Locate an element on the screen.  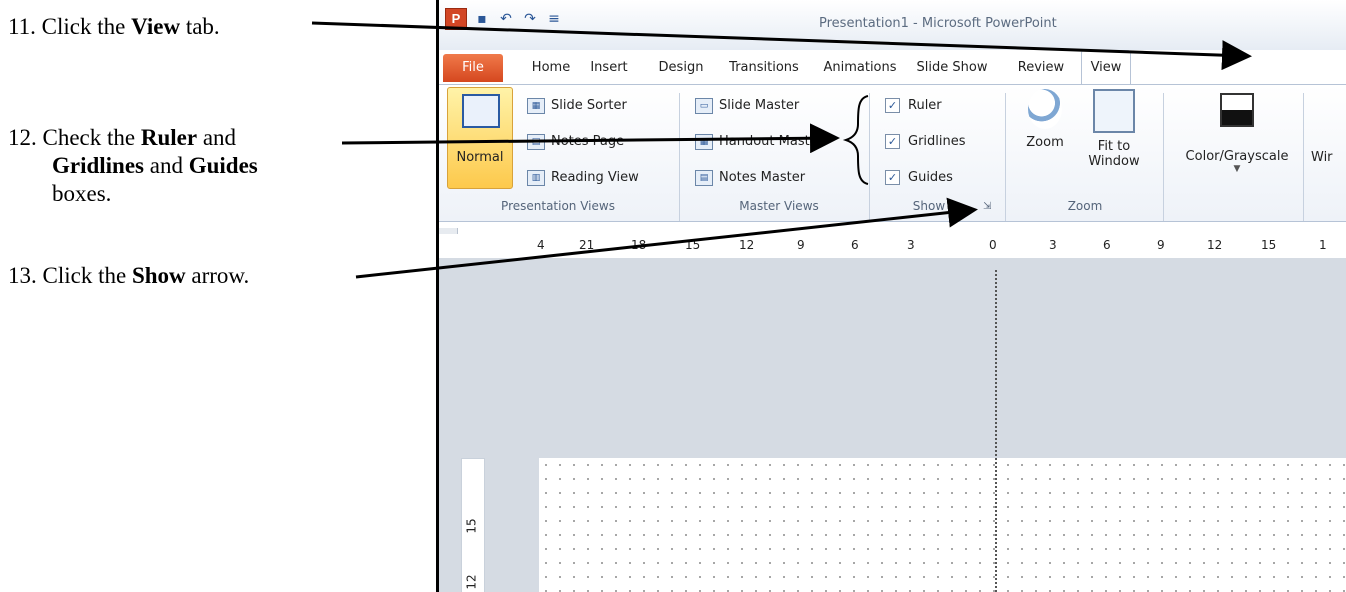
gridlines-checkbox: ✓ Gridlines is located at coordinates (925, 142).